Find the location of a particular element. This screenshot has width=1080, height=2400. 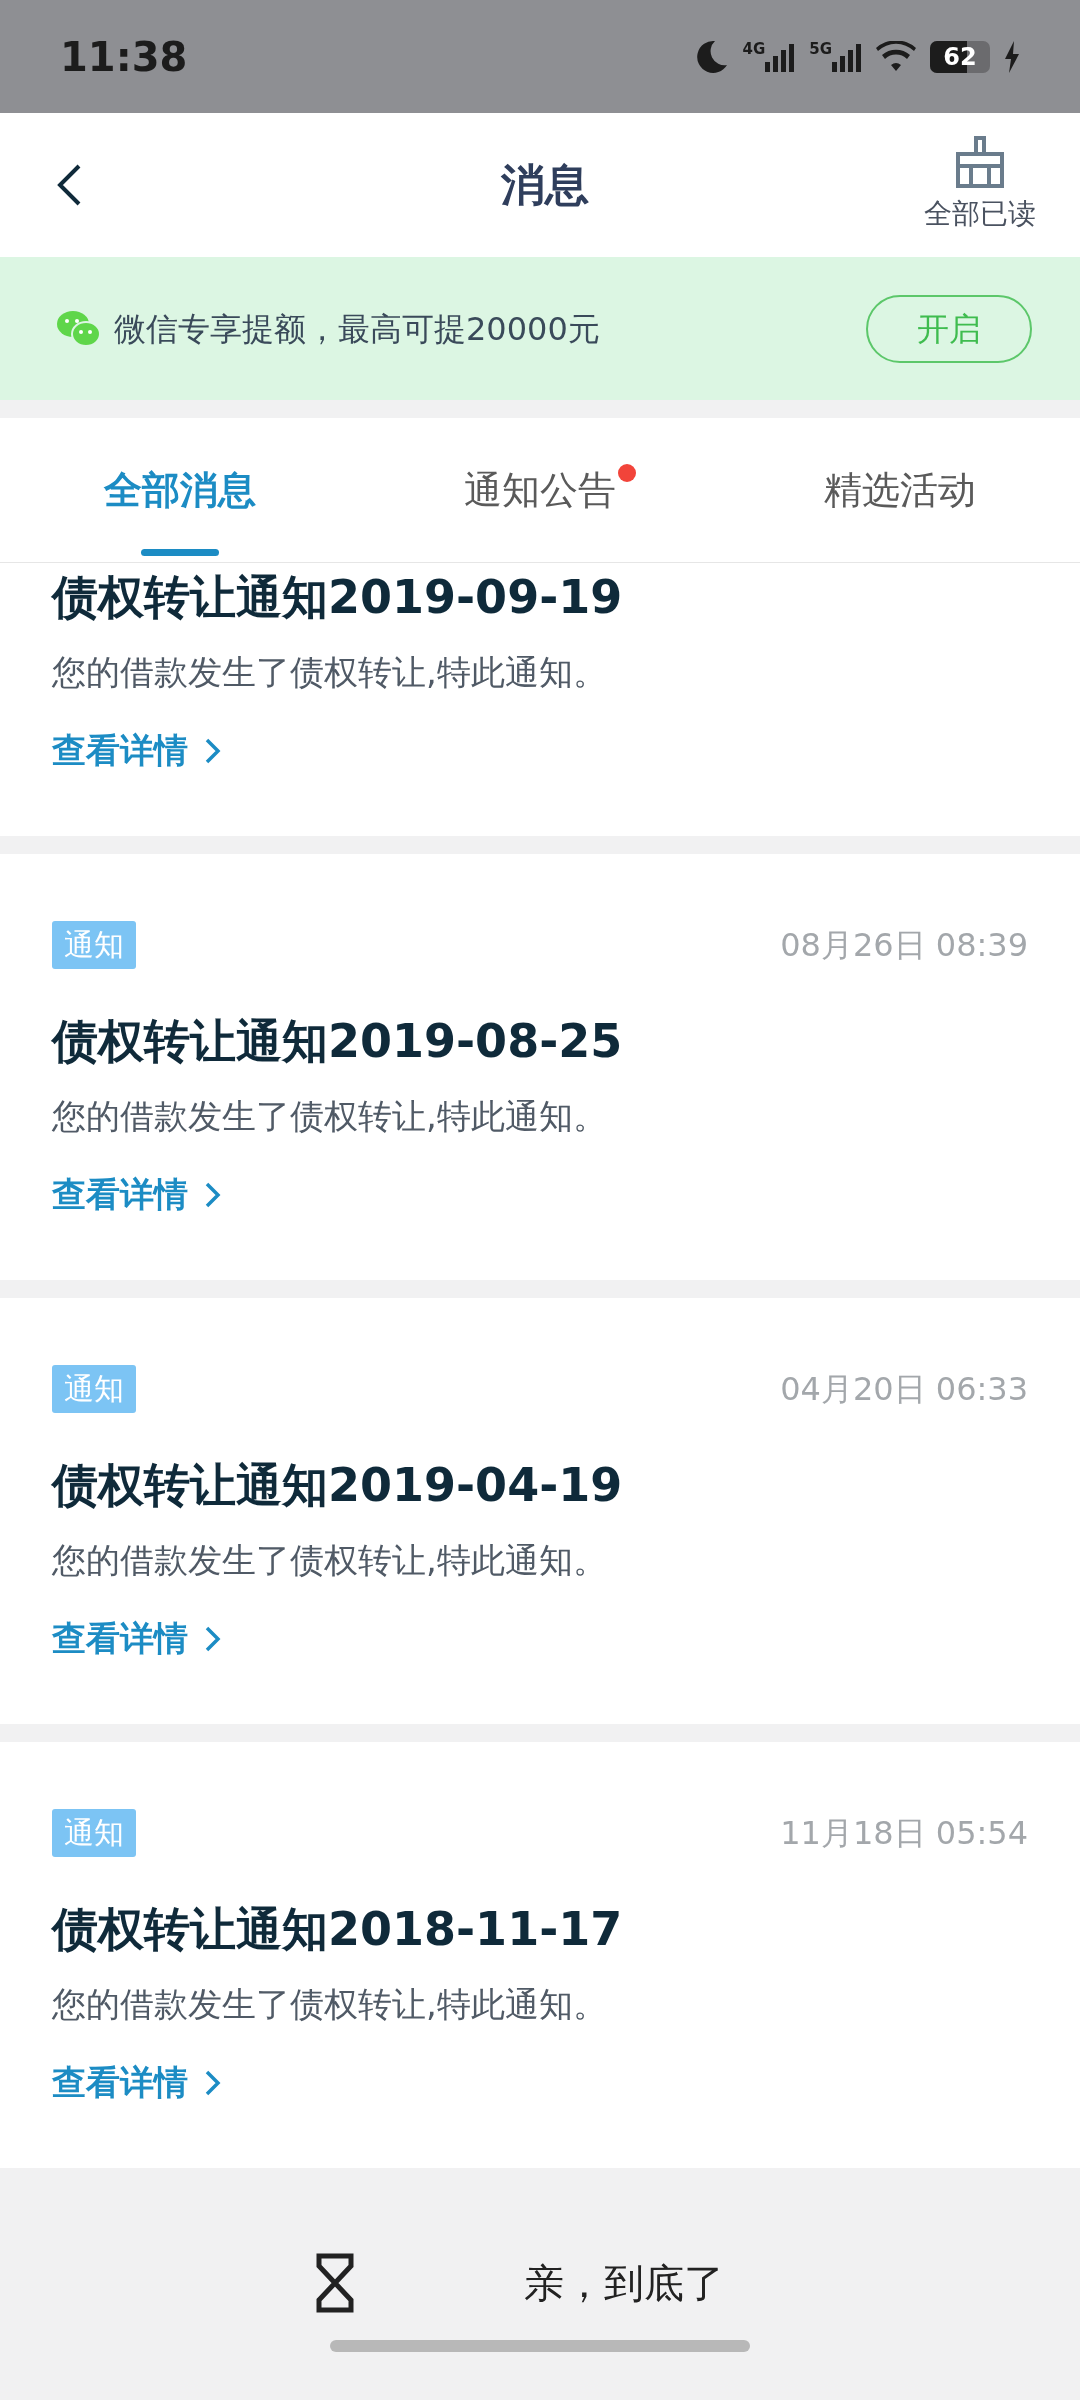

network-label: 4G is located at coordinates (754, 49).